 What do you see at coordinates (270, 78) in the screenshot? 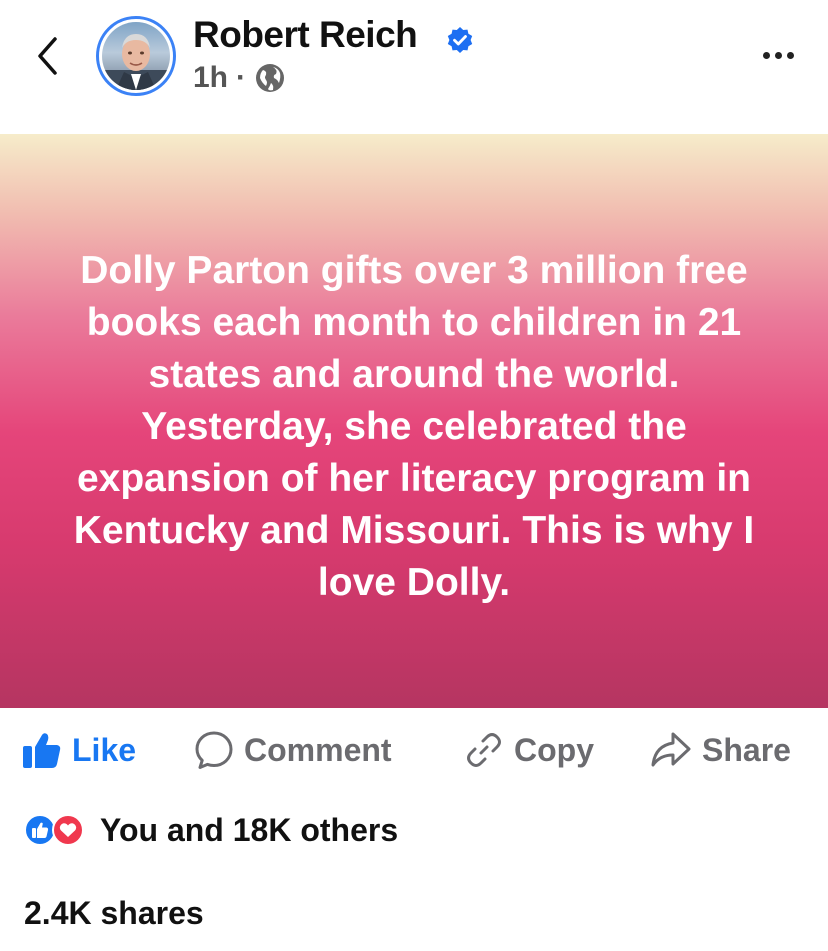
I see `globe-icon` at bounding box center [270, 78].